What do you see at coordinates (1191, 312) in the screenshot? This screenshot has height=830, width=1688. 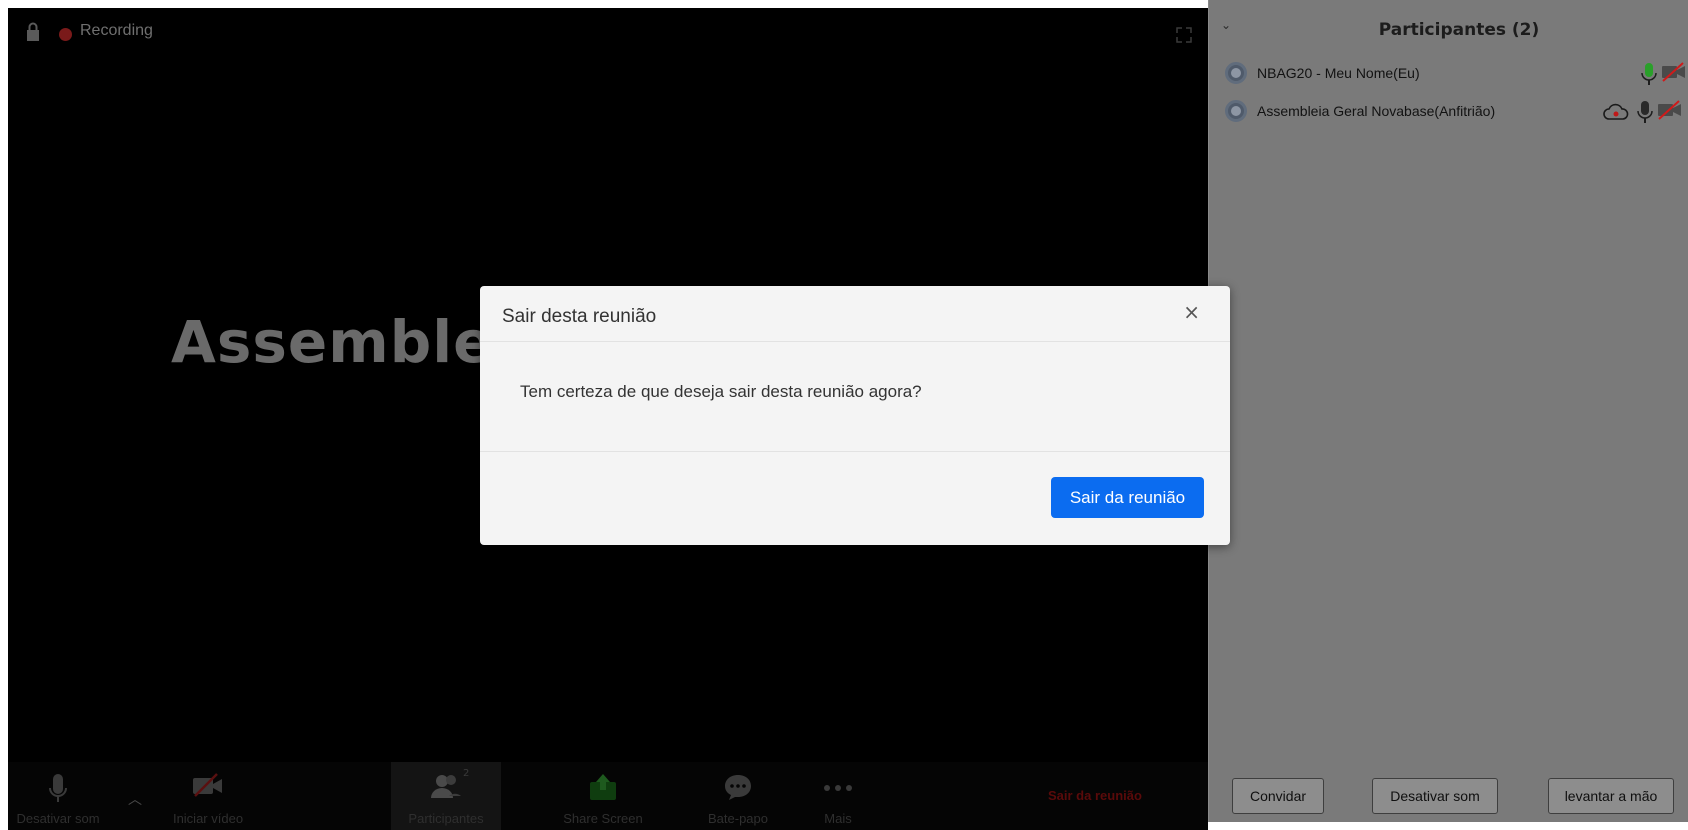 I see `close-icon: ×` at bounding box center [1191, 312].